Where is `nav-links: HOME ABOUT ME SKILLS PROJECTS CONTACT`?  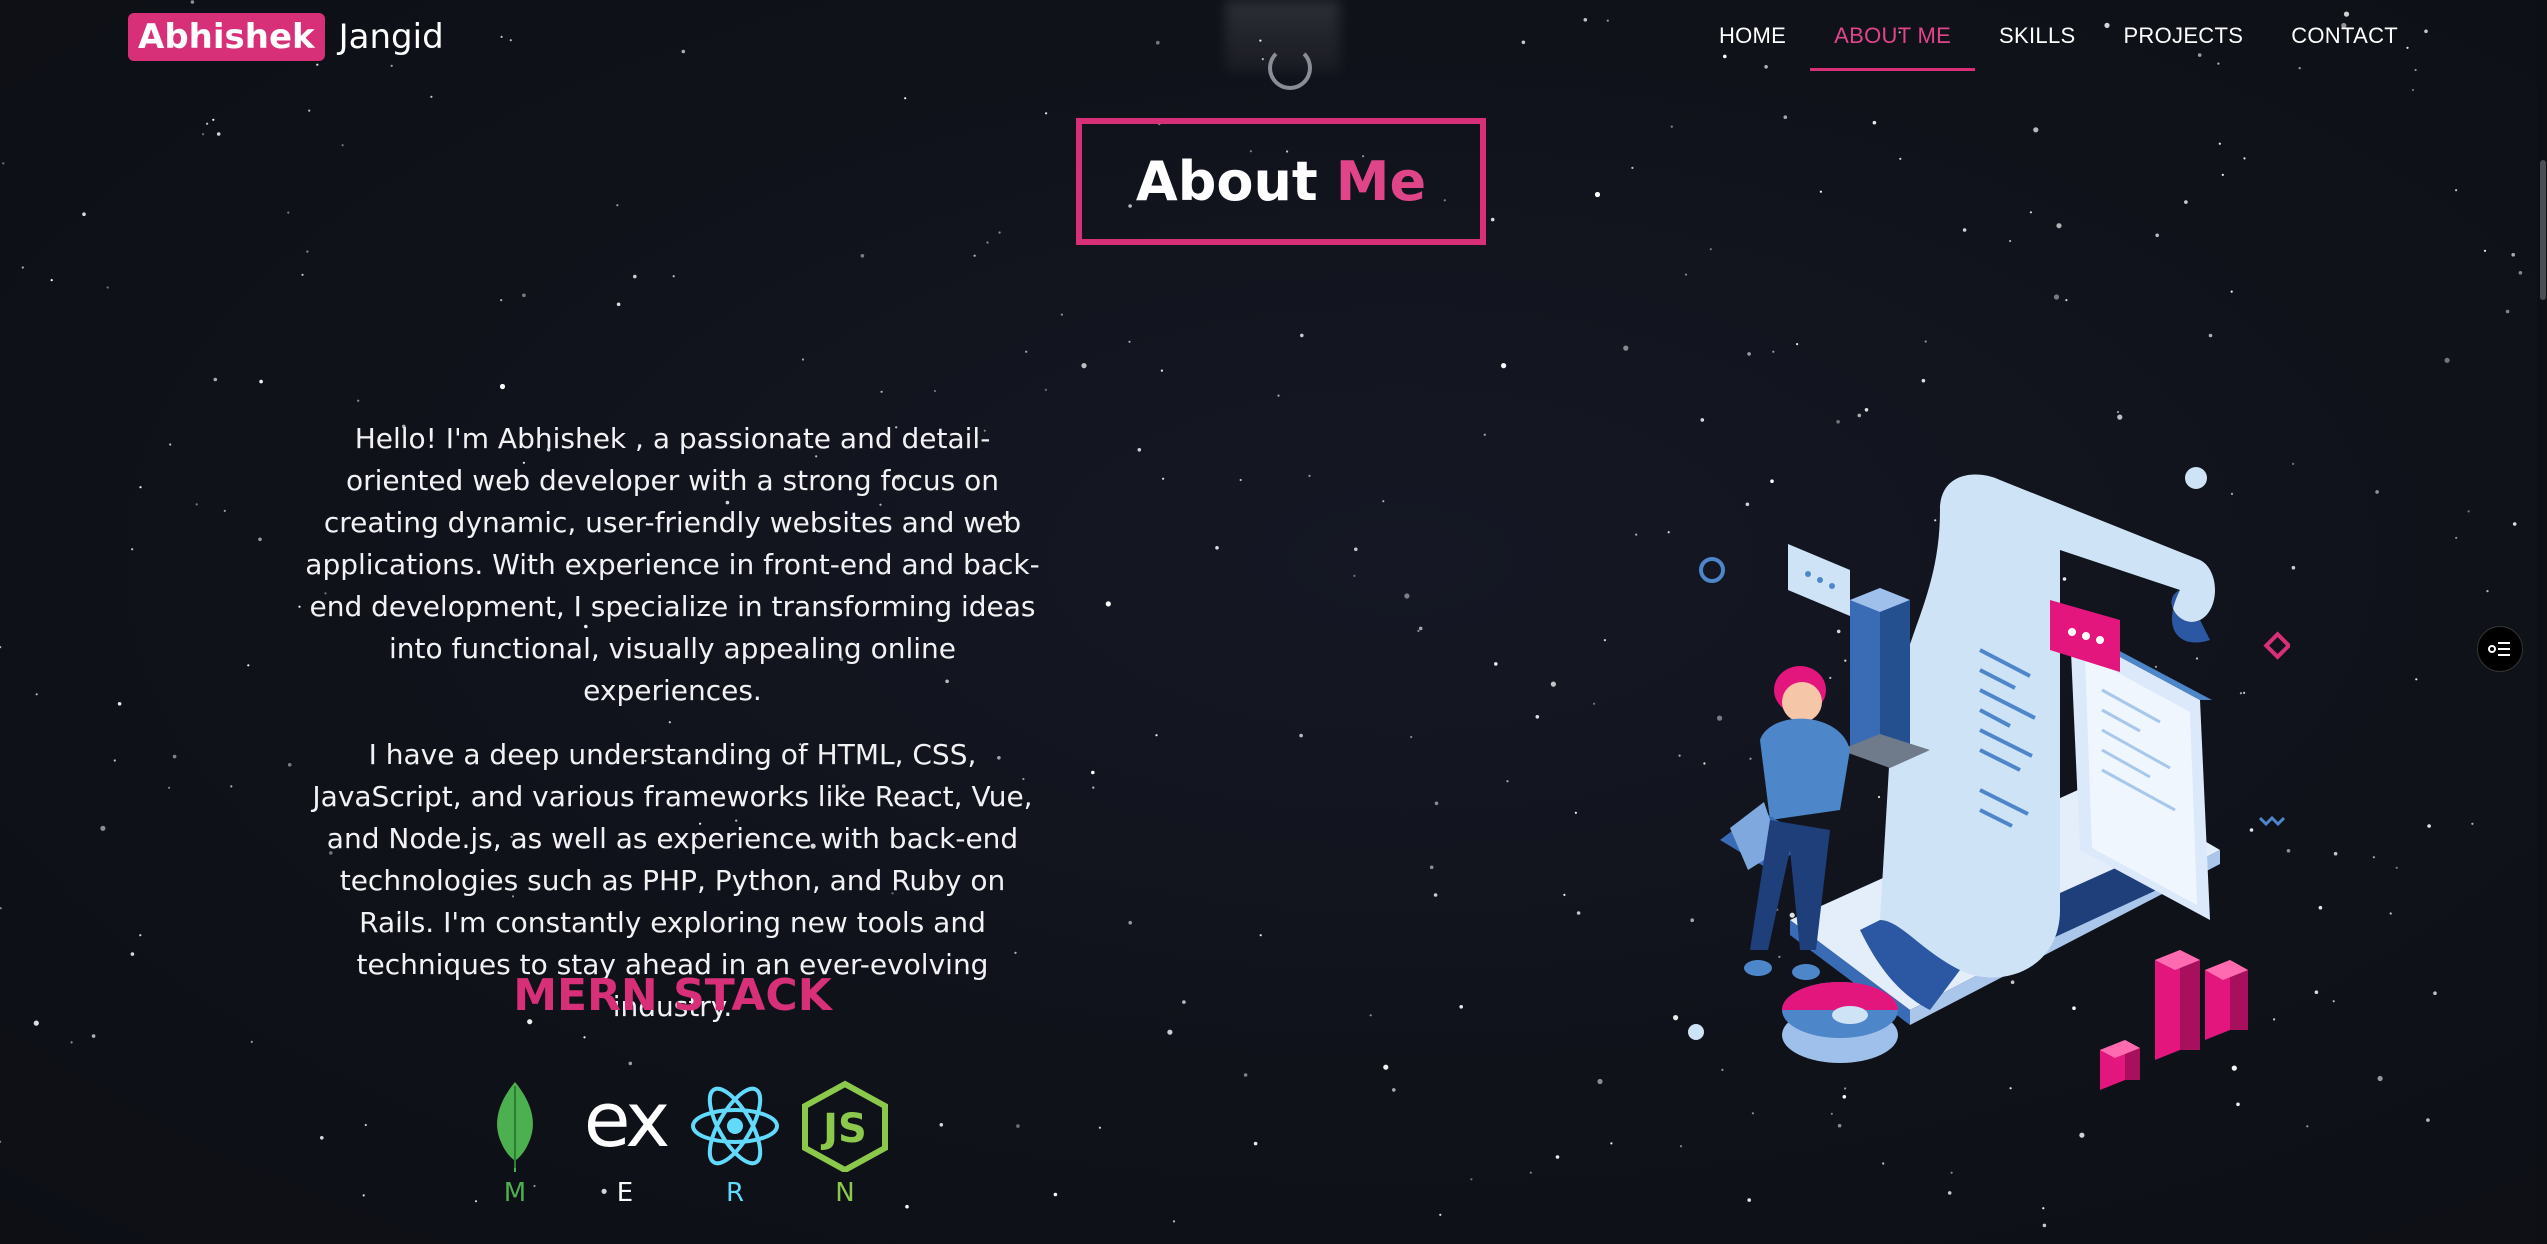 nav-links: HOME ABOUT ME SKILLS PROJECTS CONTACT is located at coordinates (2058, 36).